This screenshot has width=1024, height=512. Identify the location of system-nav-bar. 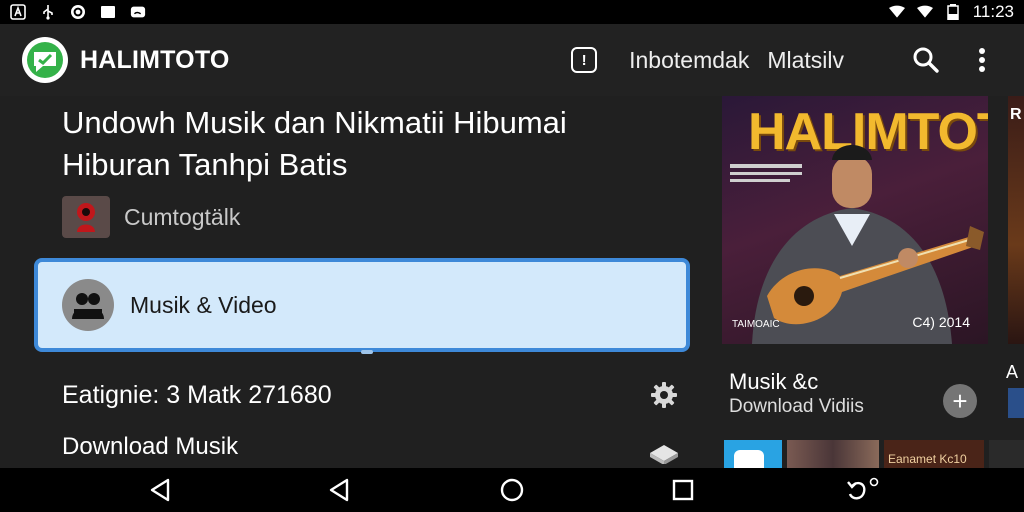
(512, 490).